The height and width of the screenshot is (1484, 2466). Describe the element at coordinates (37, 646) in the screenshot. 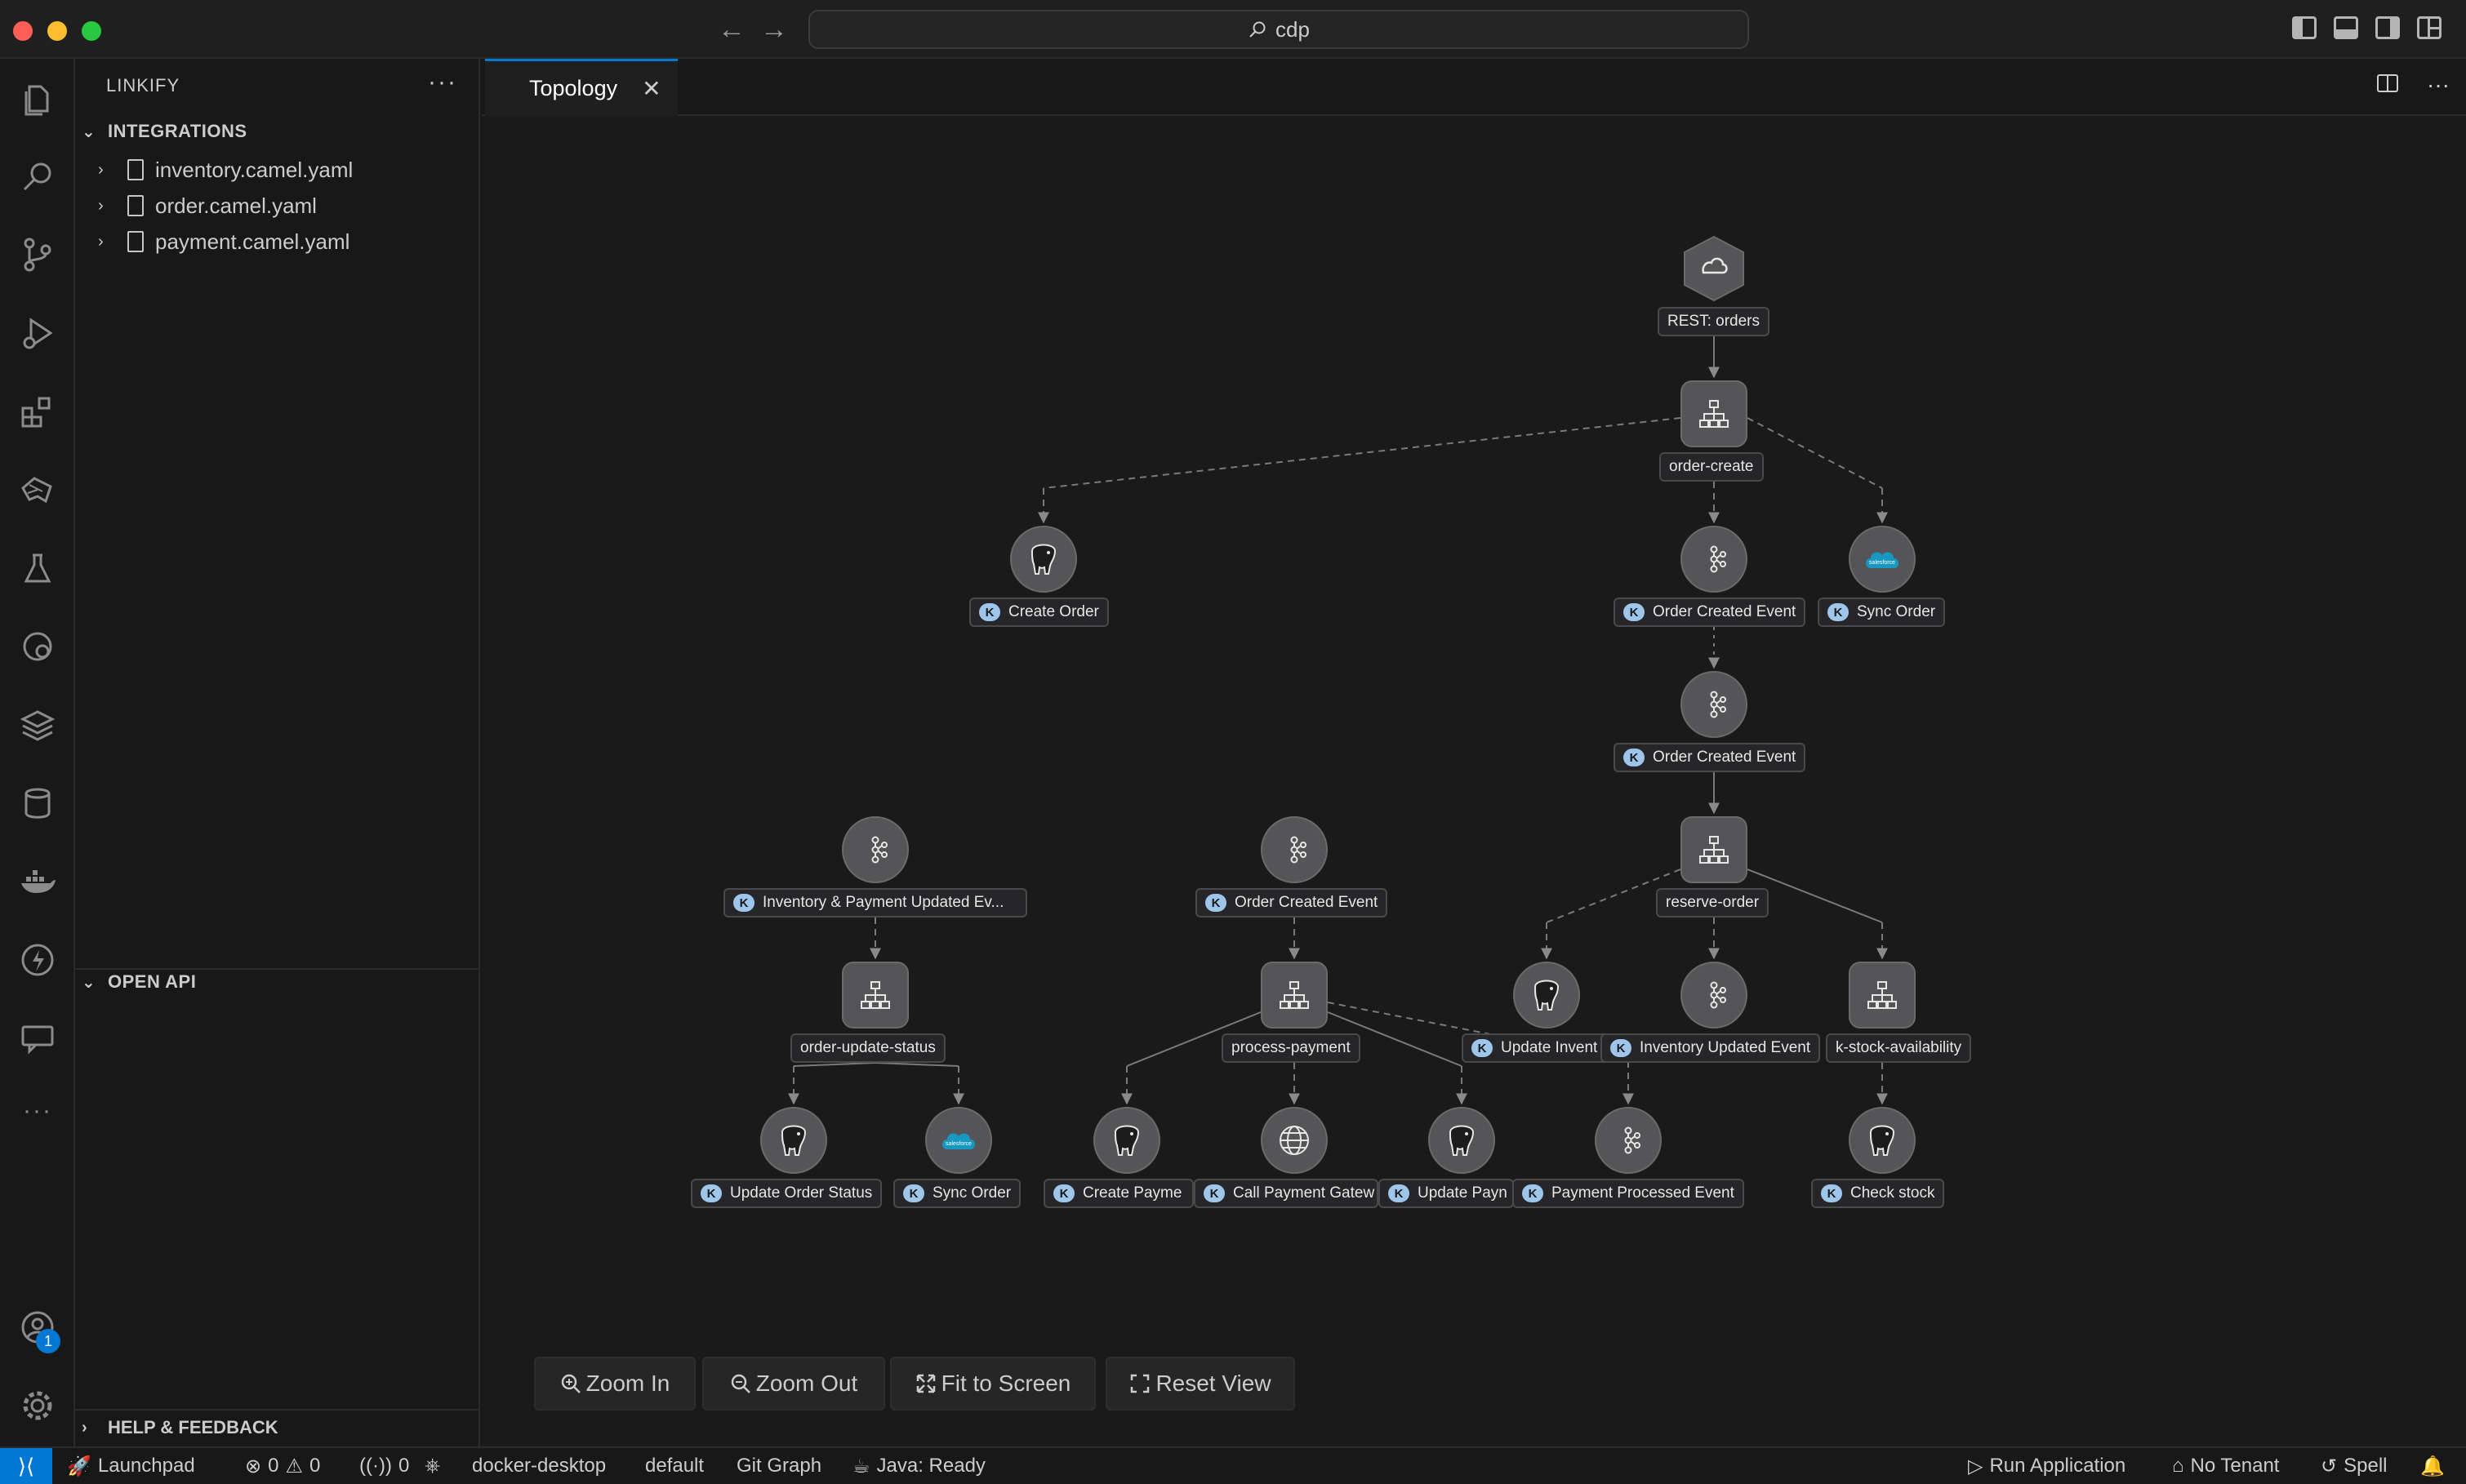

I see `remote-explorer-icon` at that location.